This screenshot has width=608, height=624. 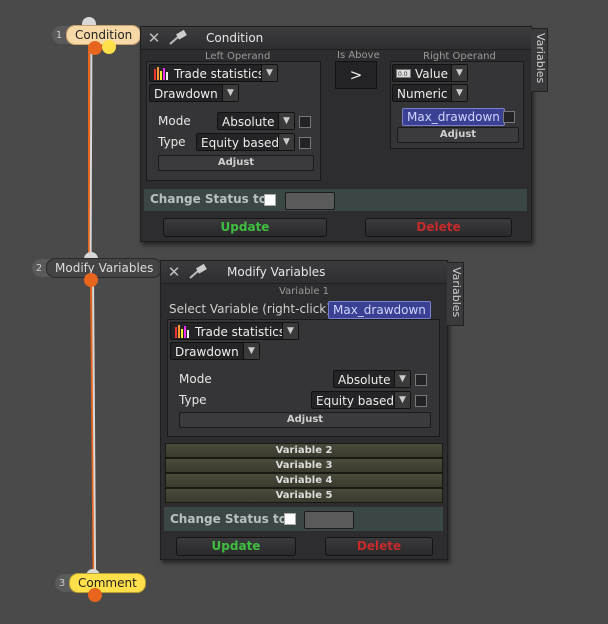 I want to click on comparator-selector: >, so click(x=356, y=75).